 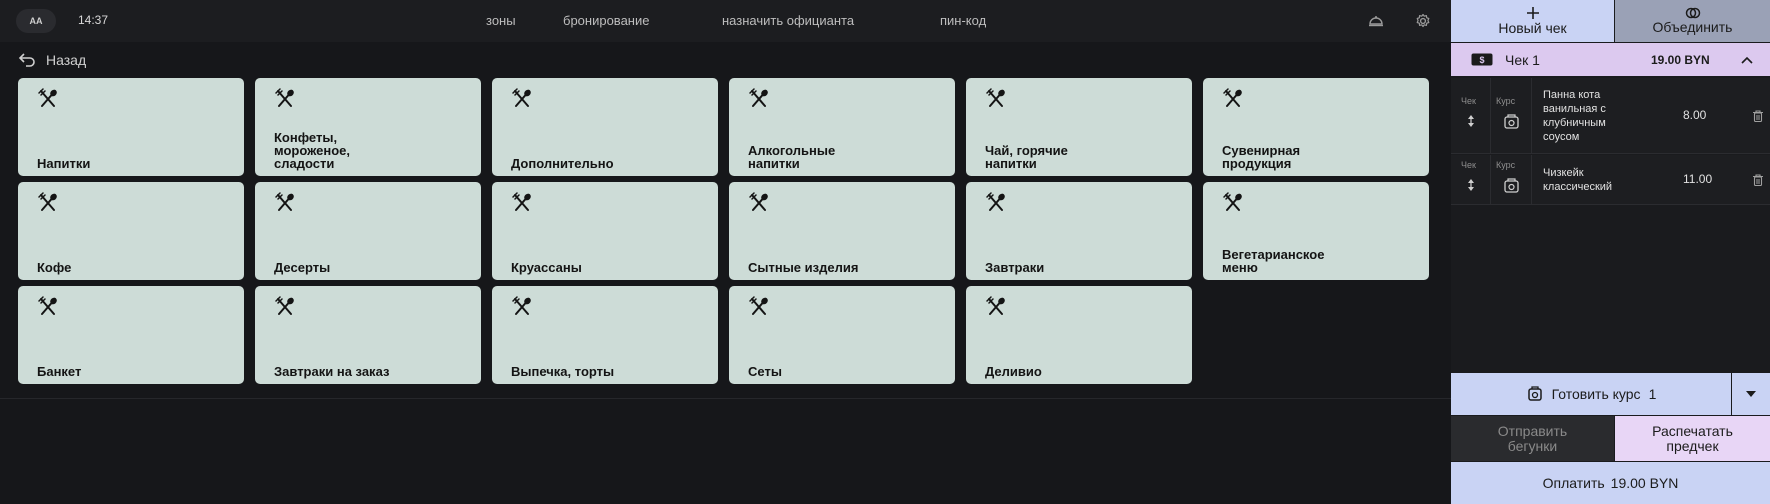 I want to click on item-name: Чизкейк классический, so click(x=1578, y=180).